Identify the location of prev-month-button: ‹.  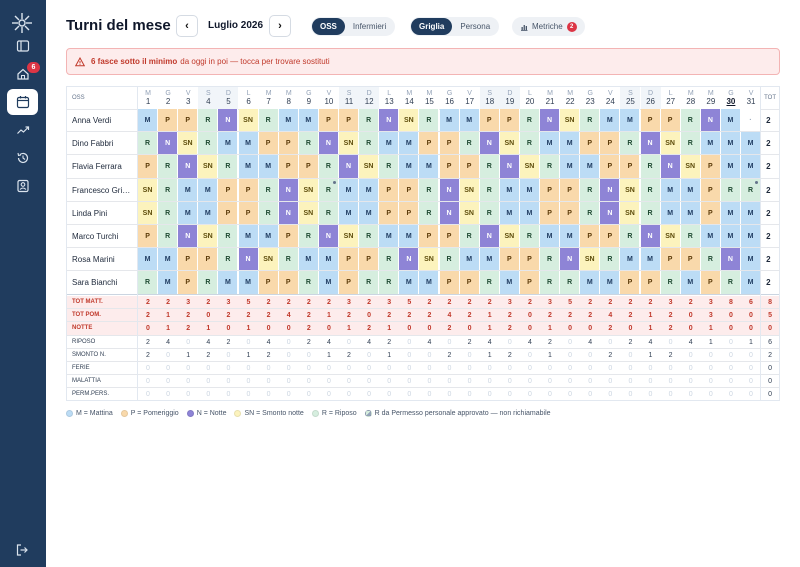
(187, 26).